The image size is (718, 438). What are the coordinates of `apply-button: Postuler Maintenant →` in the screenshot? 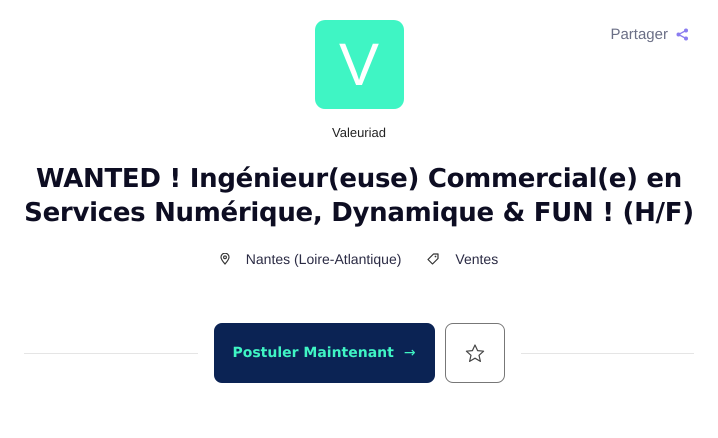 It's located at (324, 353).